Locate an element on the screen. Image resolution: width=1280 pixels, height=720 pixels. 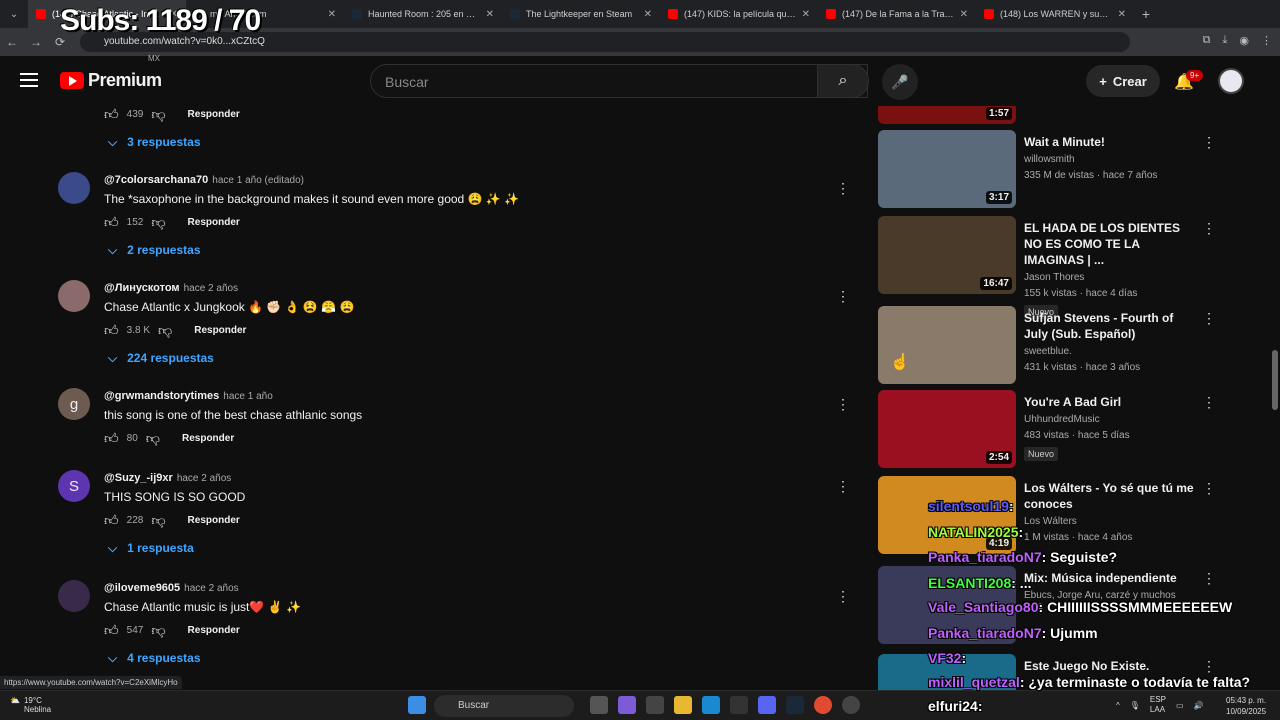
view-replies-button: ⌵ 1 respuesta is located at coordinates (151, 548).